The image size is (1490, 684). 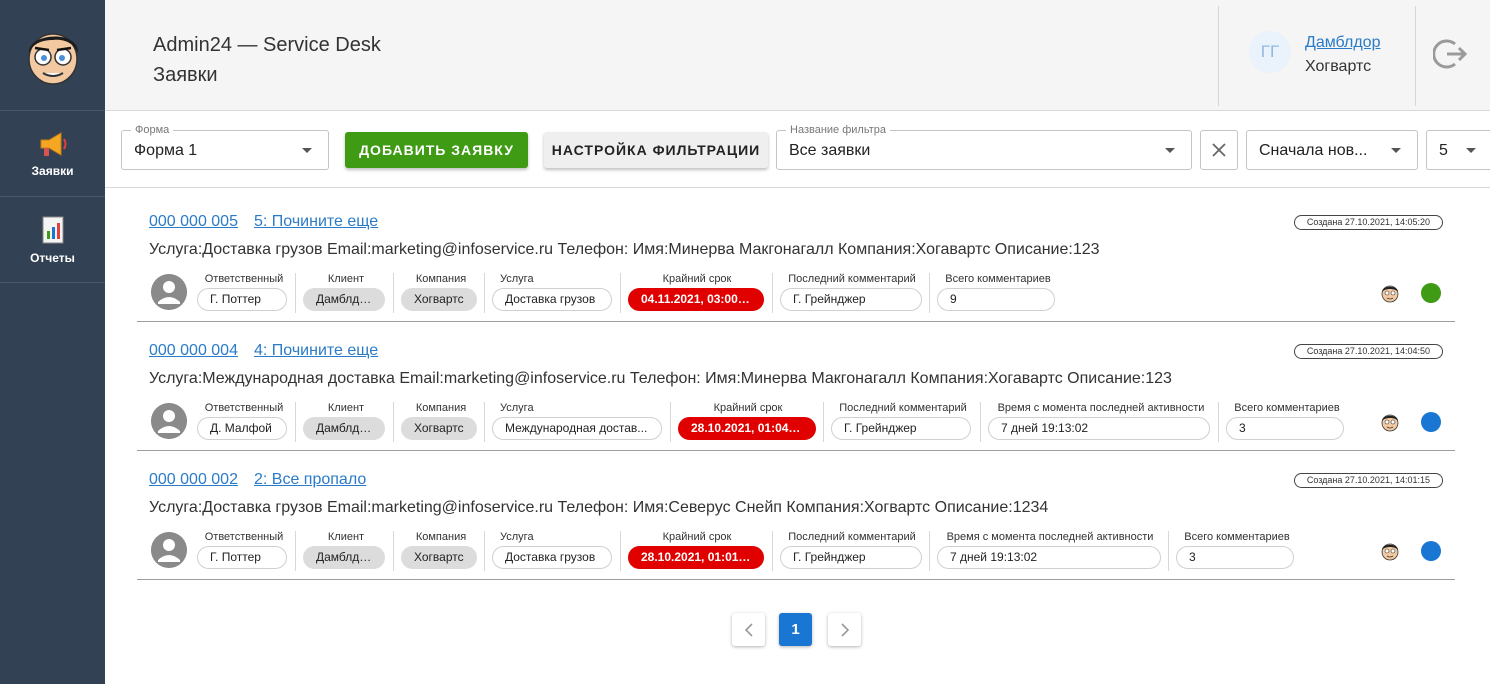 I want to click on field-label: Последний комментарий, so click(x=903, y=408).